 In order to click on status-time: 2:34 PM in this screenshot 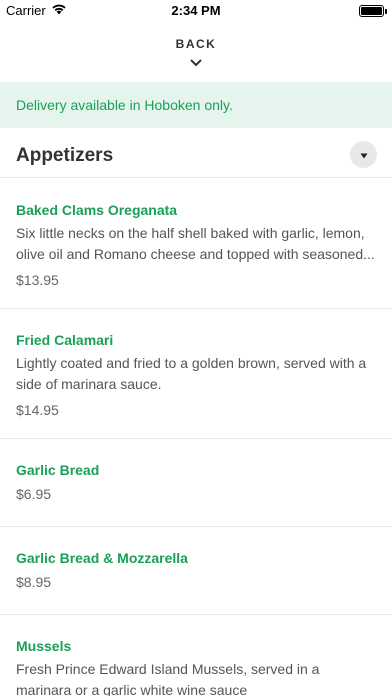, I will do `click(196, 10)`.